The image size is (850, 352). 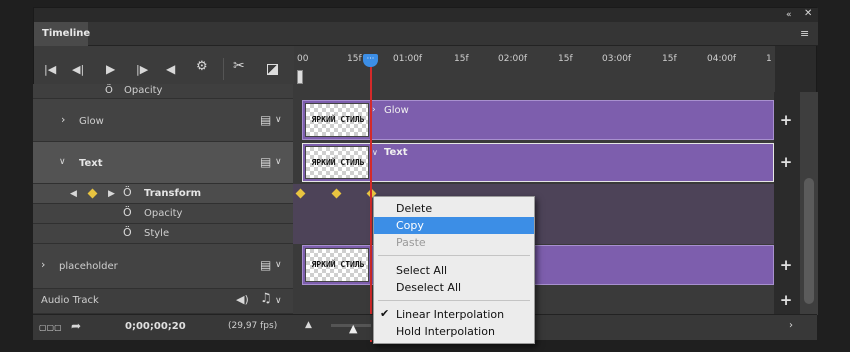 I want to click on zoom-out-icon: ▲, so click(x=308, y=325).